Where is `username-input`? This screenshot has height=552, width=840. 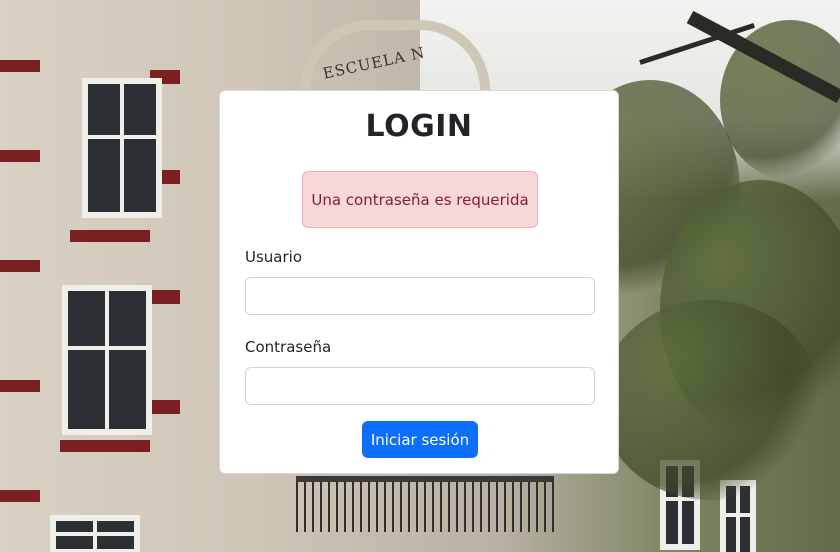 username-input is located at coordinates (420, 296).